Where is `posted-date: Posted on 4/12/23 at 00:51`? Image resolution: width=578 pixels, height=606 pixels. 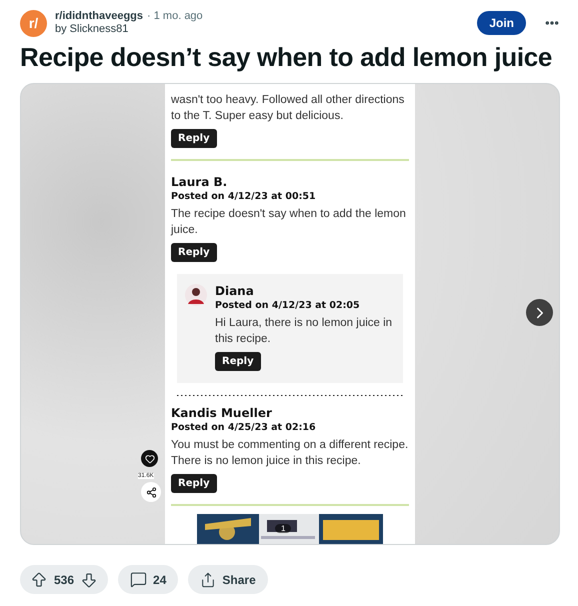
posted-date: Posted on 4/12/23 at 00:51 is located at coordinates (244, 196).